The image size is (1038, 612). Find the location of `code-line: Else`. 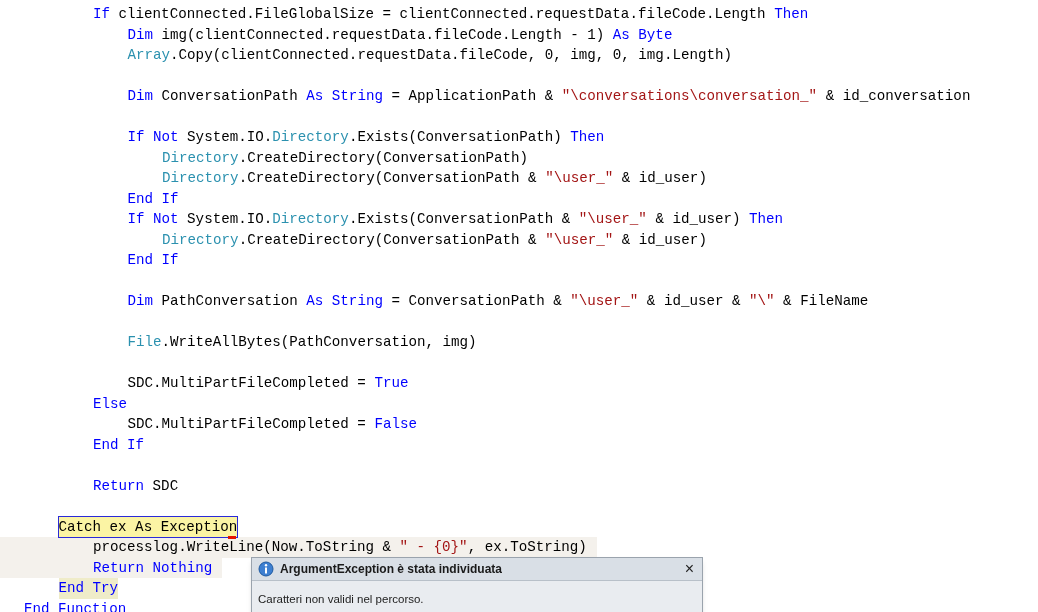

code-line: Else is located at coordinates (110, 404).